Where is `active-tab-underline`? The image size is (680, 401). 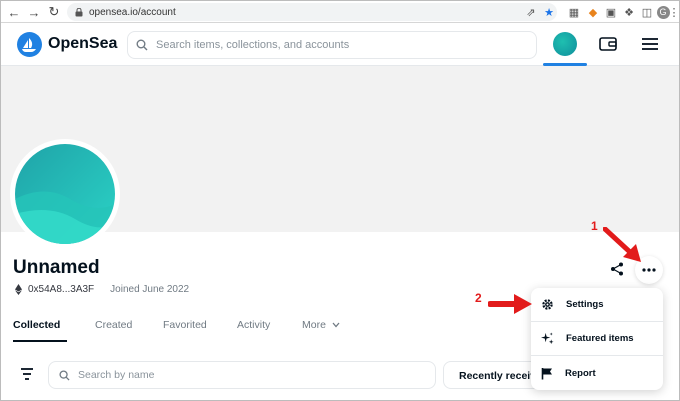
active-tab-underline is located at coordinates (40, 341).